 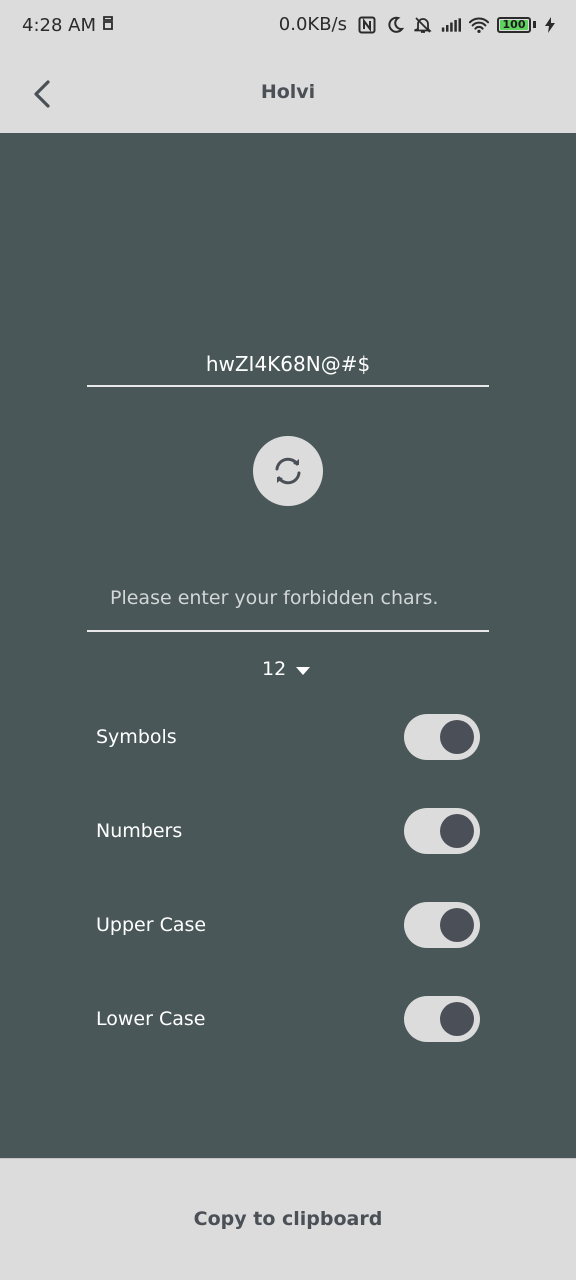 I want to click on status-right: 0.0KB/s 100, so click(x=417, y=24).